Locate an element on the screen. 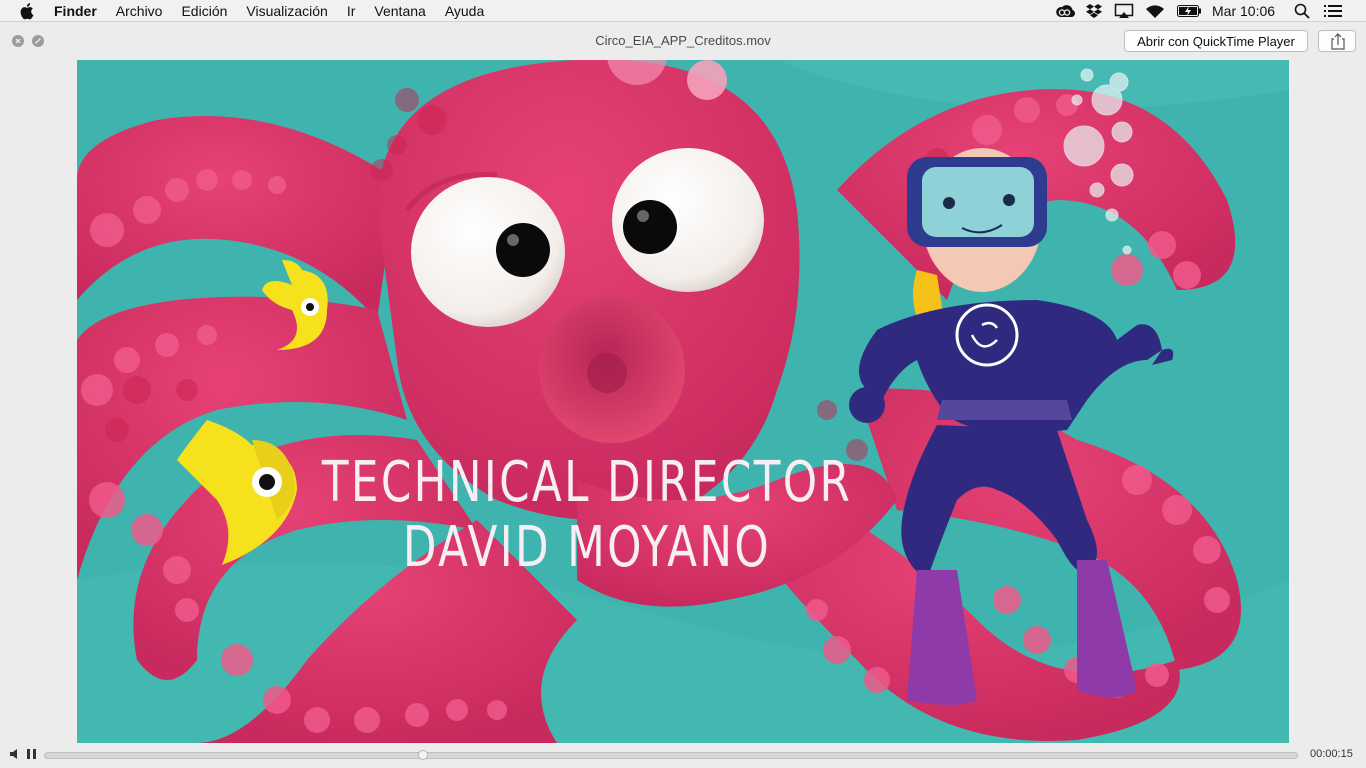 The height and width of the screenshot is (768, 1366). airplay-icon is located at coordinates (1124, 11).